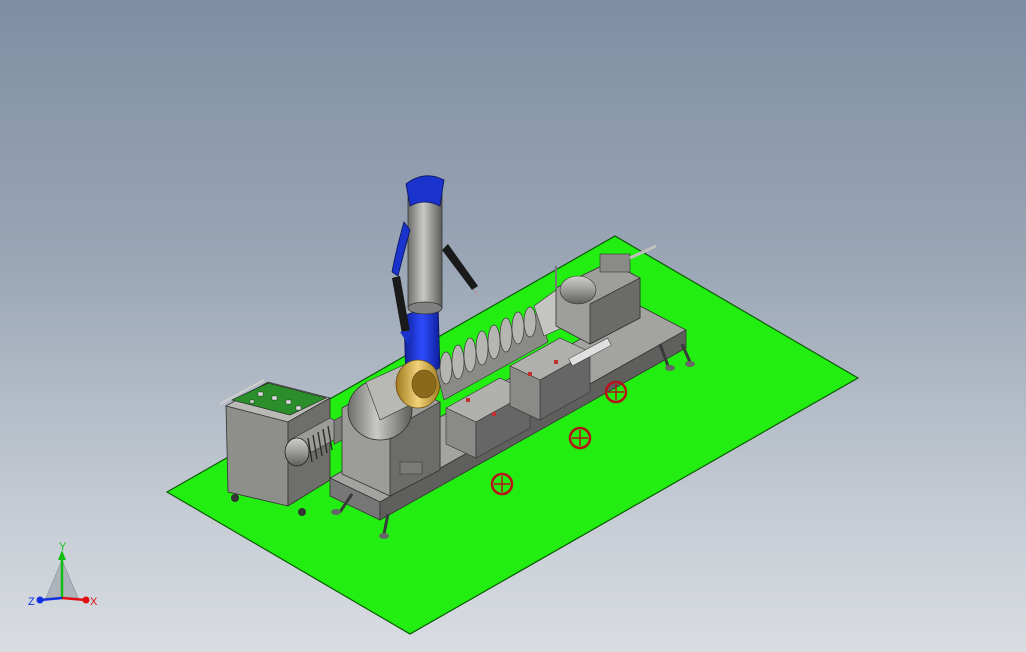  What do you see at coordinates (63, 547) in the screenshot?
I see `y-axis-label: Y` at bounding box center [63, 547].